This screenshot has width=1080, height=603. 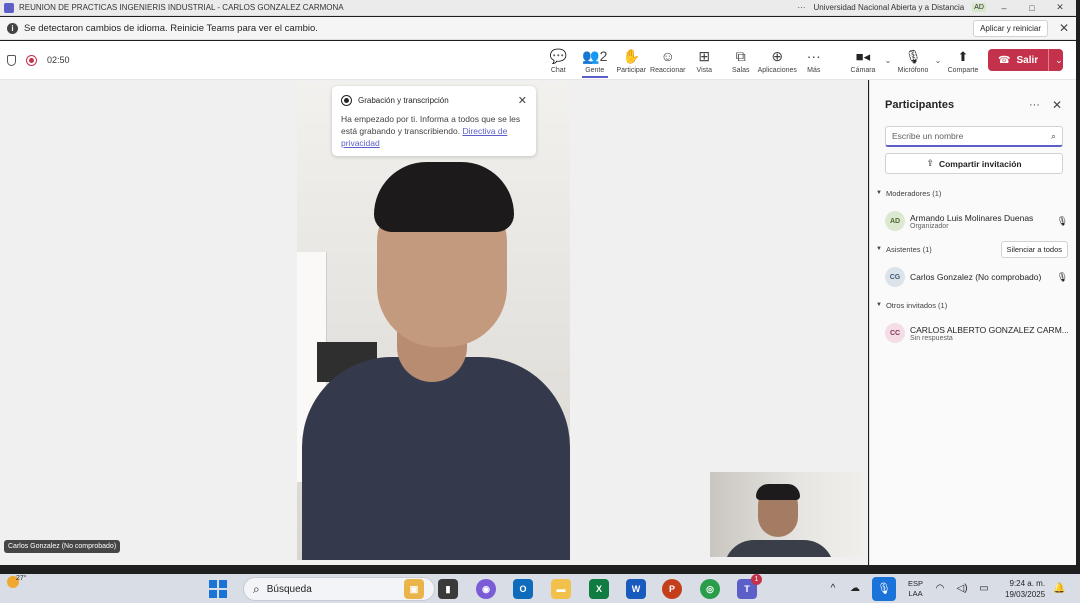 What do you see at coordinates (740, 55) in the screenshot?
I see `rooms-icon: ⧉` at bounding box center [740, 55].